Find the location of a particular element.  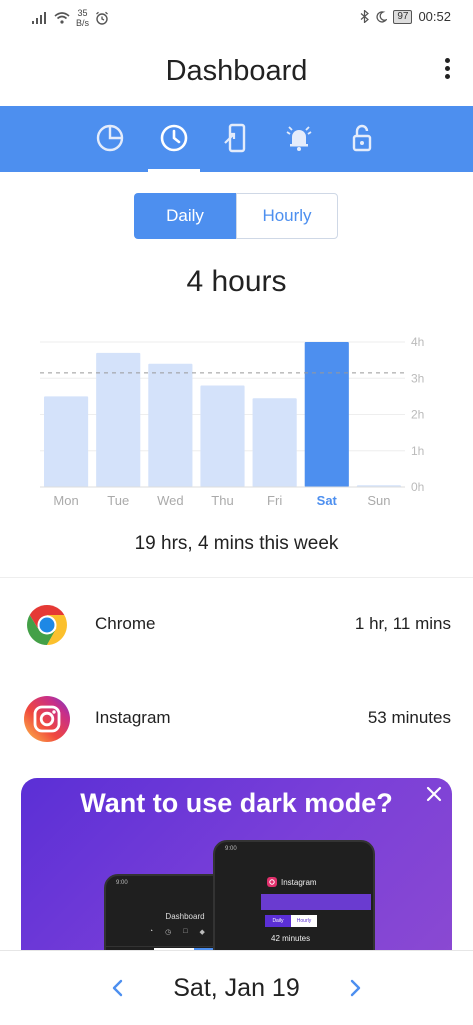

page-title: Dashboard is located at coordinates (236, 71).